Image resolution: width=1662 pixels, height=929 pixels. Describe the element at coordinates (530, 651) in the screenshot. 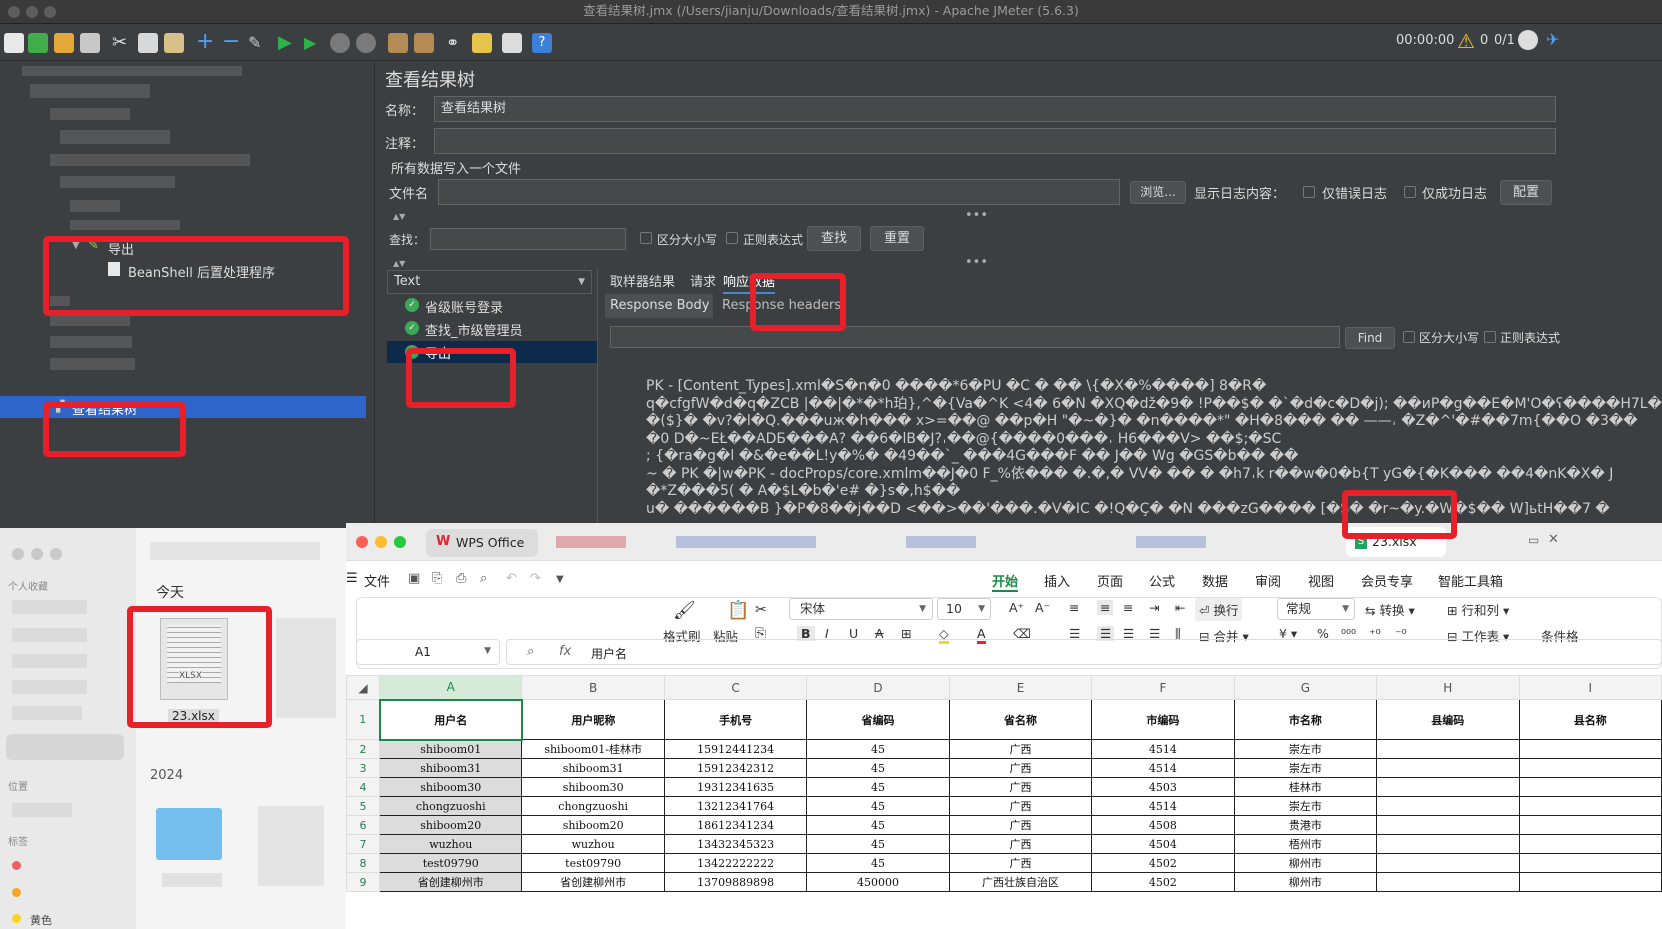

I see `zoom-icon: ⌕` at that location.